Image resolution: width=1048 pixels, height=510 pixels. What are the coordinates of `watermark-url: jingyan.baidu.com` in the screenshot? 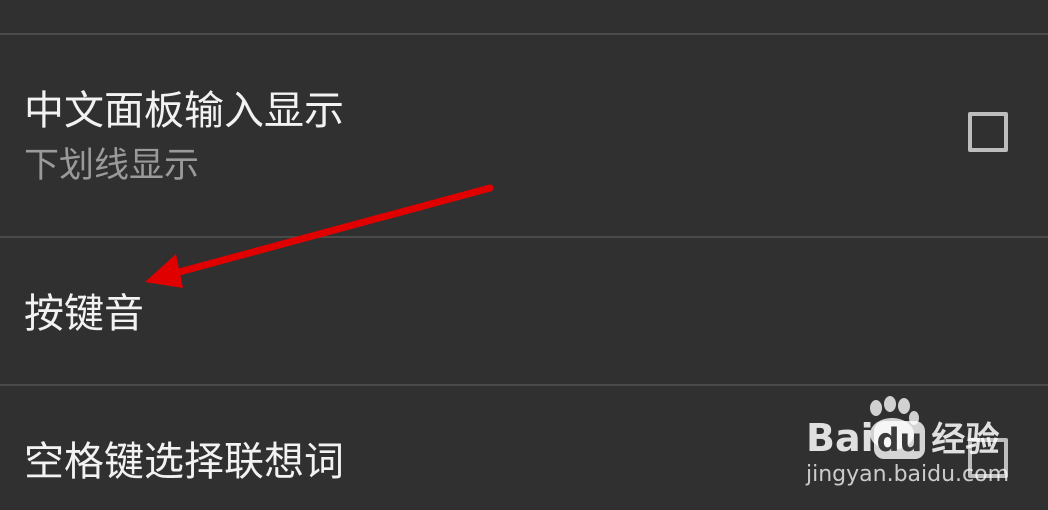 It's located at (908, 474).